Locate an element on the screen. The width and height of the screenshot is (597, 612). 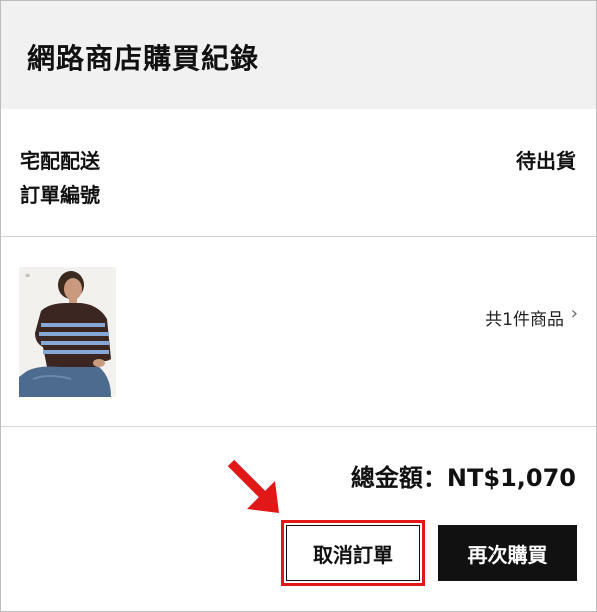
items-summary-link: 共1件商品 is located at coordinates (524, 317).